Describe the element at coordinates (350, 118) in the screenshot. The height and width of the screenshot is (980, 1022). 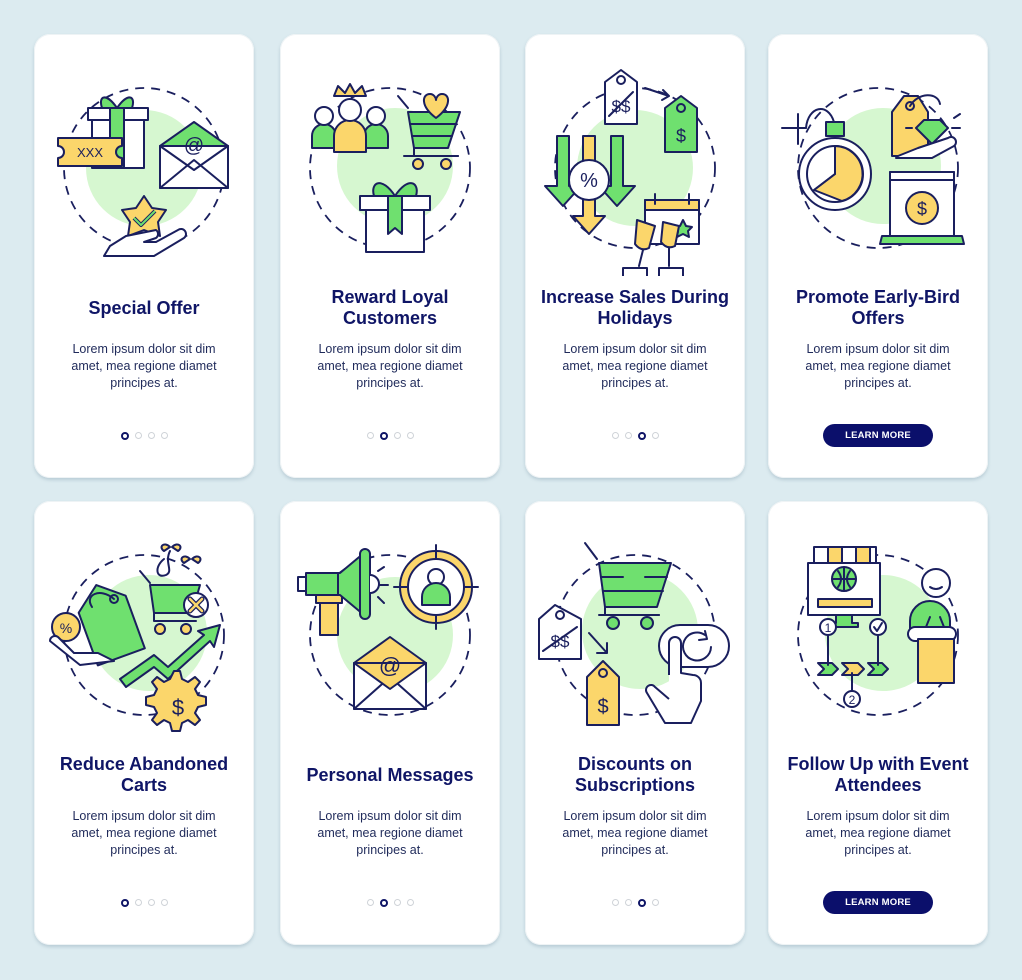
I see `customers-group-icon` at that location.